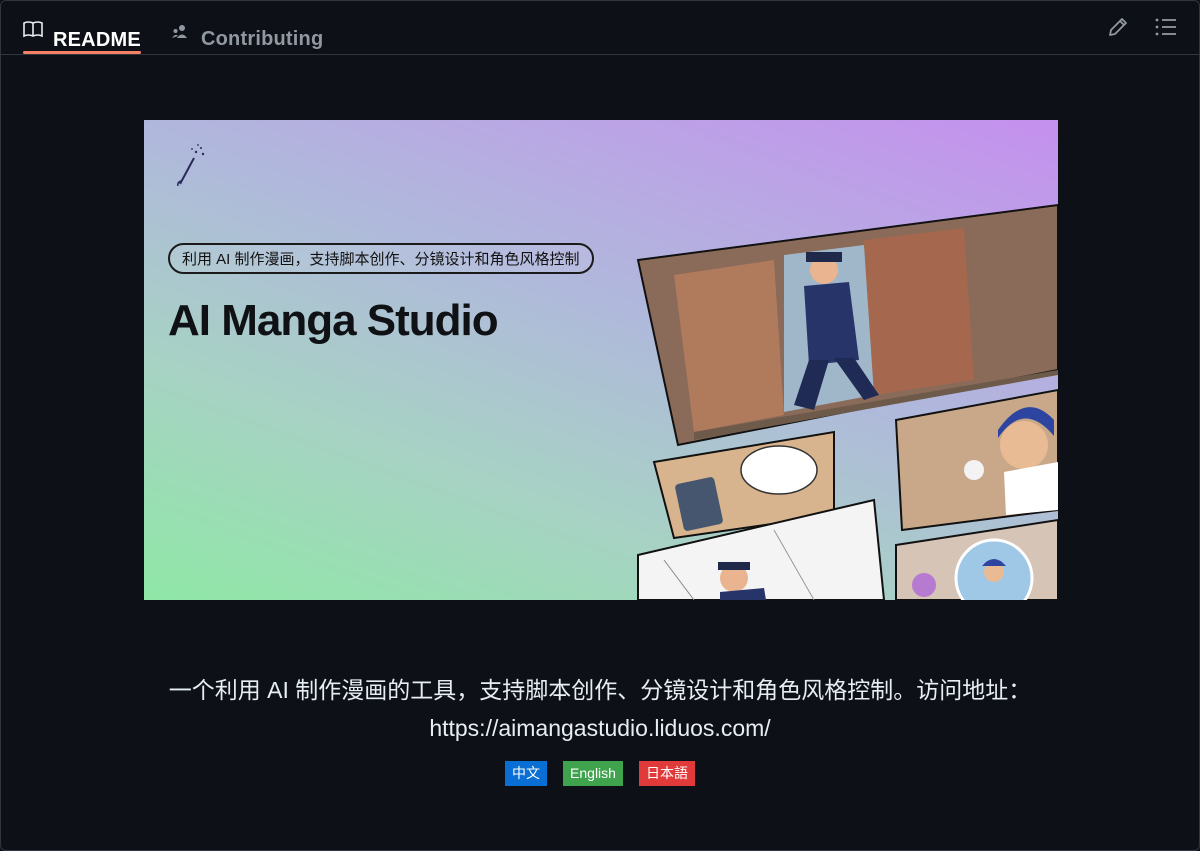 The height and width of the screenshot is (851, 1200). What do you see at coordinates (526, 773) in the screenshot?
I see `badge-chinese: 中文` at bounding box center [526, 773].